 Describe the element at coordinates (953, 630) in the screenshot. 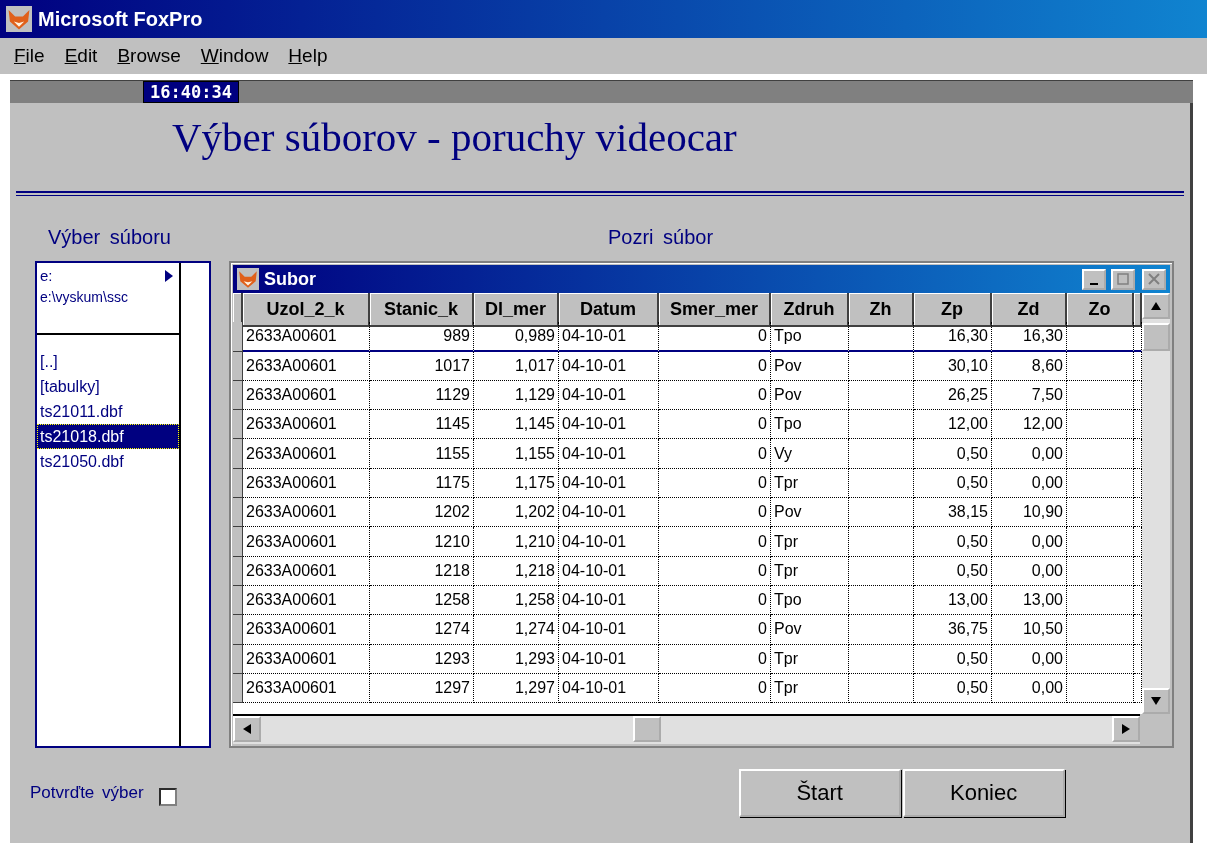

I see `table-cell: 36,75` at that location.